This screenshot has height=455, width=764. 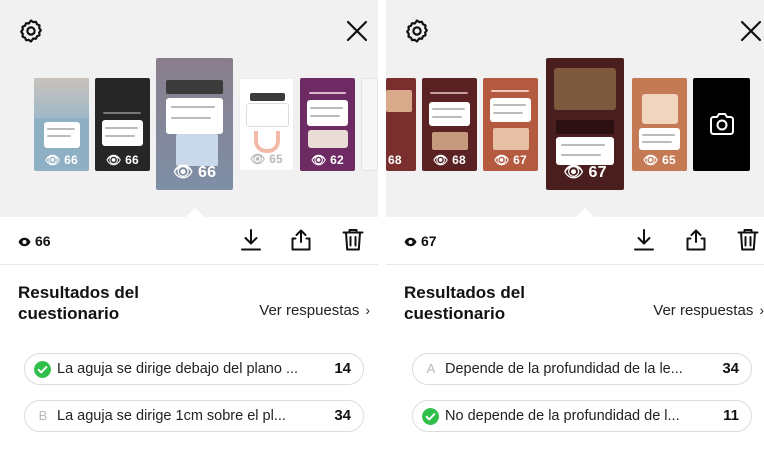 I want to click on story-toolbar: 67, so click(x=575, y=241).